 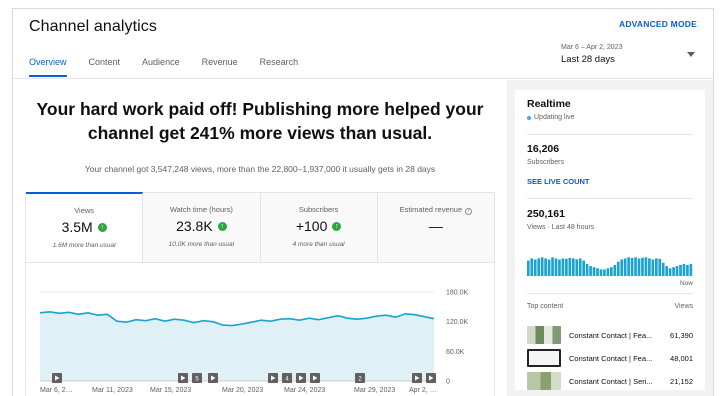 I want to click on tab-overview: Overview, so click(x=48, y=67).